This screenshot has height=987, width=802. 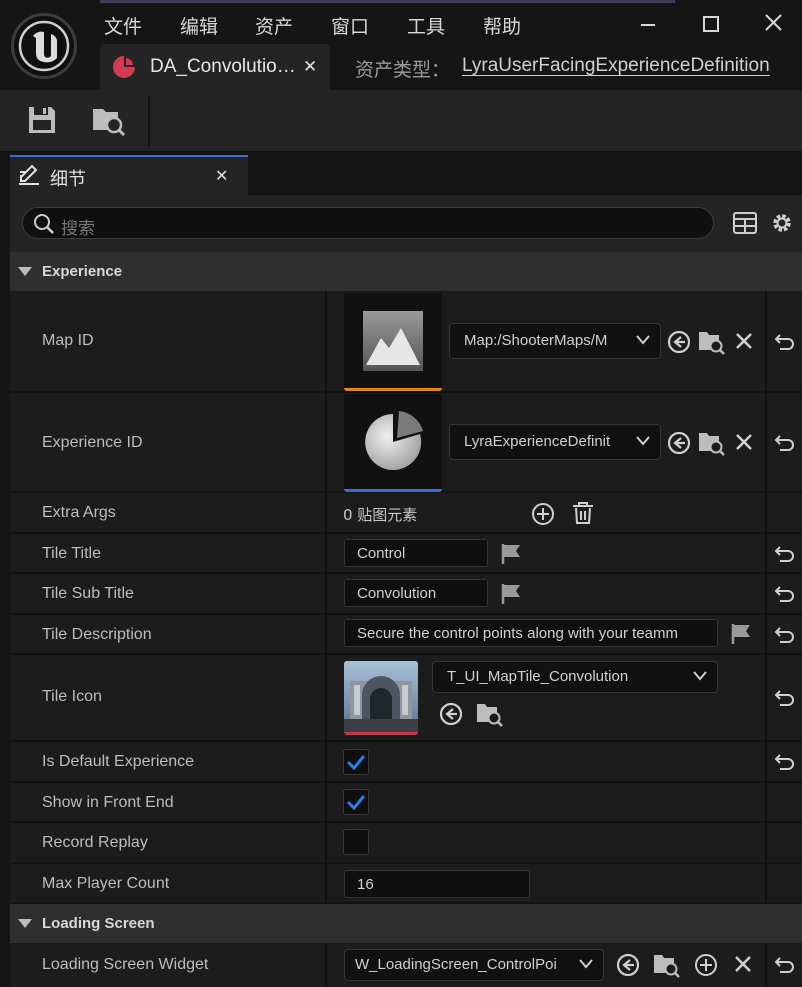 I want to click on tile-title-input: Control, so click(x=416, y=553).